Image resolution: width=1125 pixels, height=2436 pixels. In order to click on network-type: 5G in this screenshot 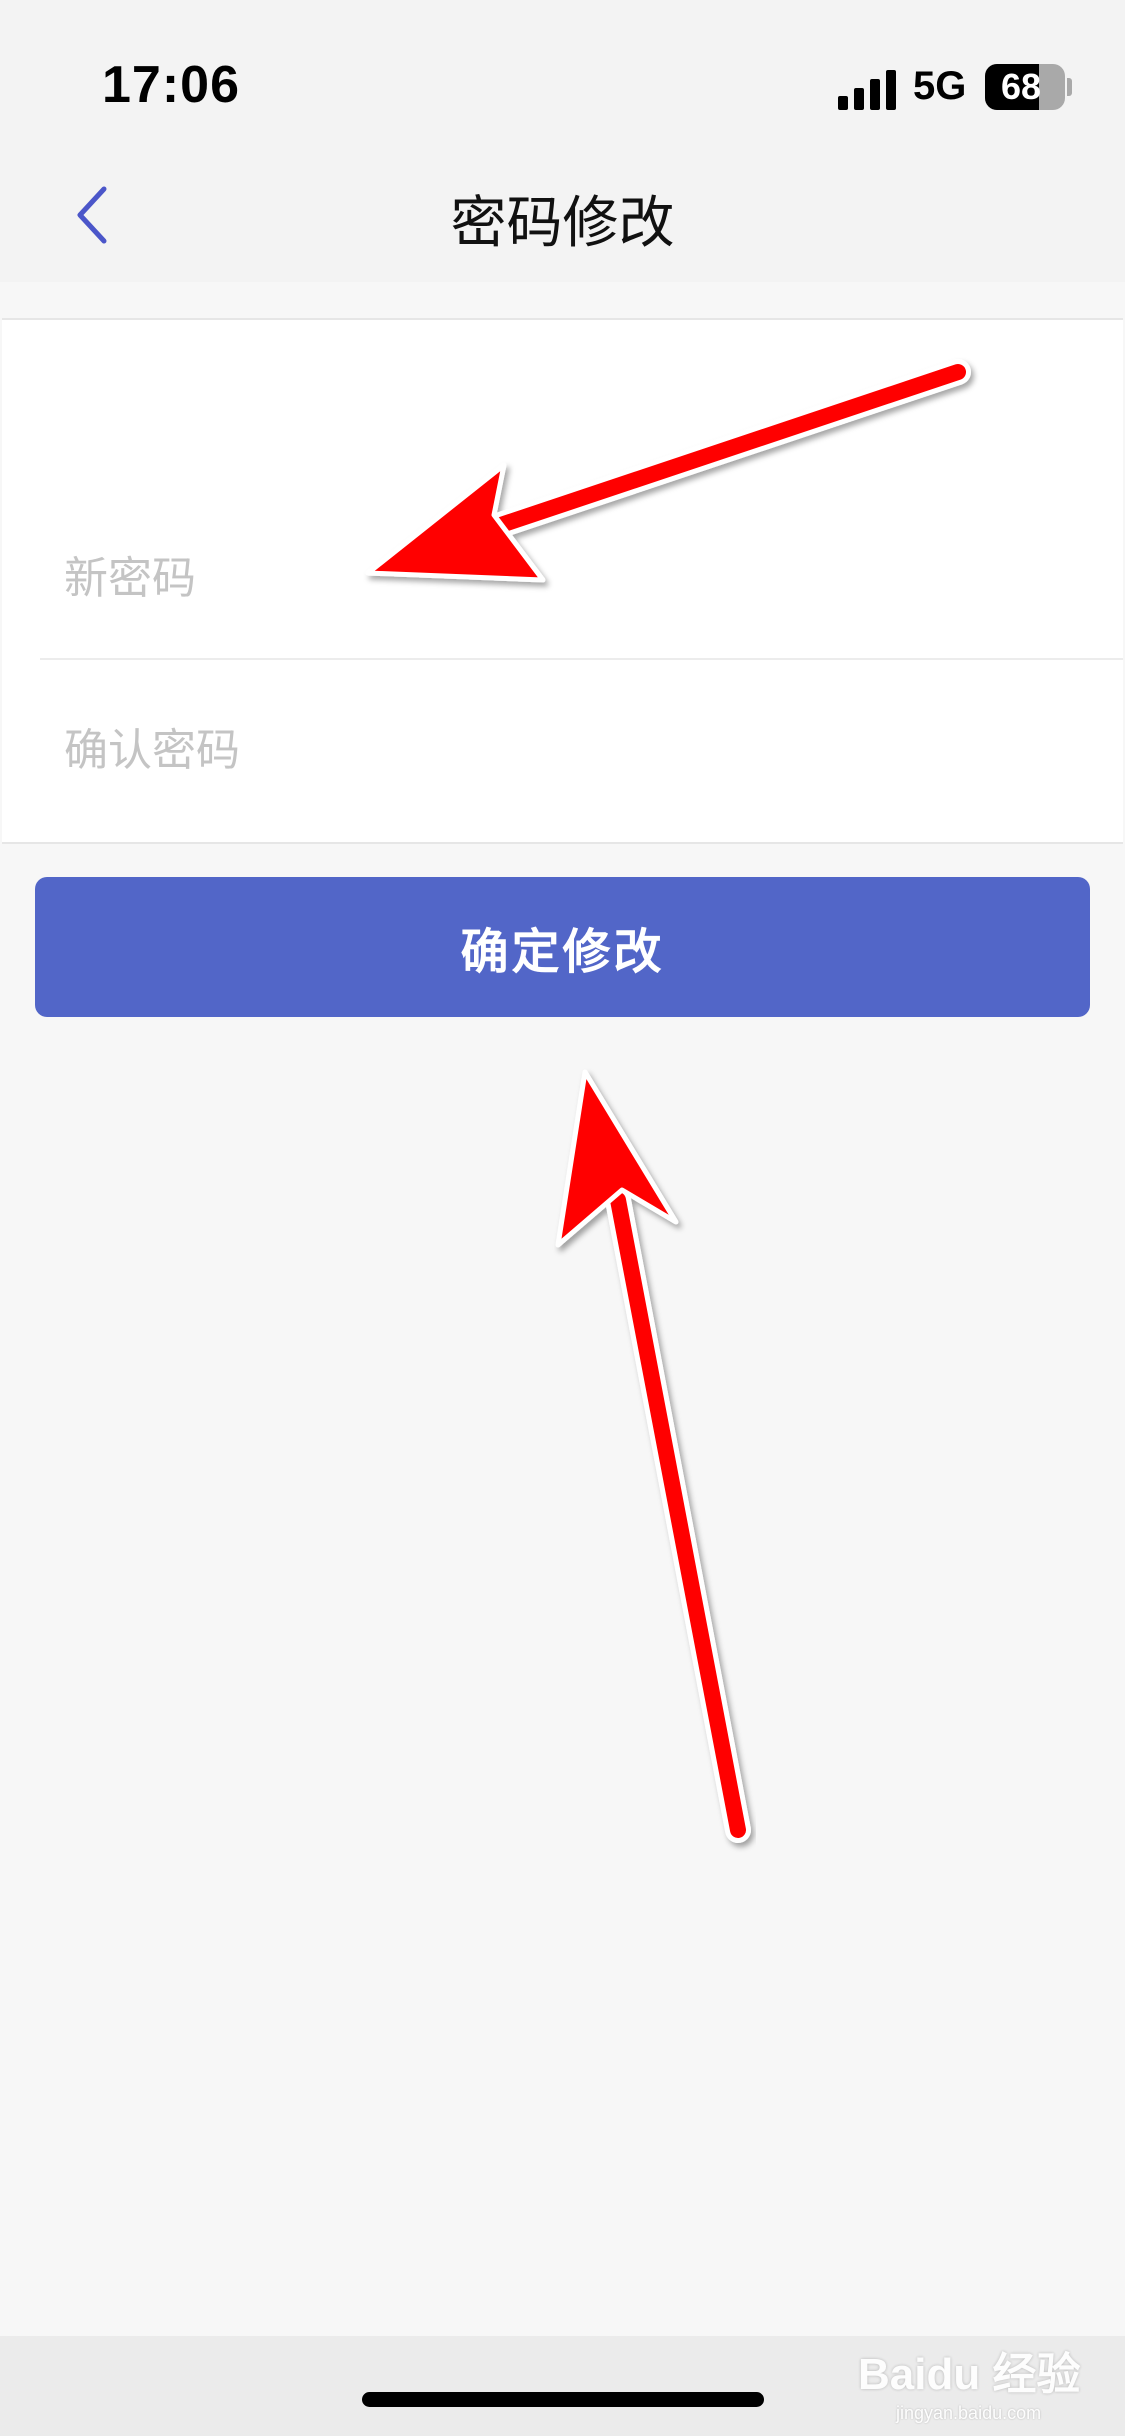, I will do `click(940, 86)`.